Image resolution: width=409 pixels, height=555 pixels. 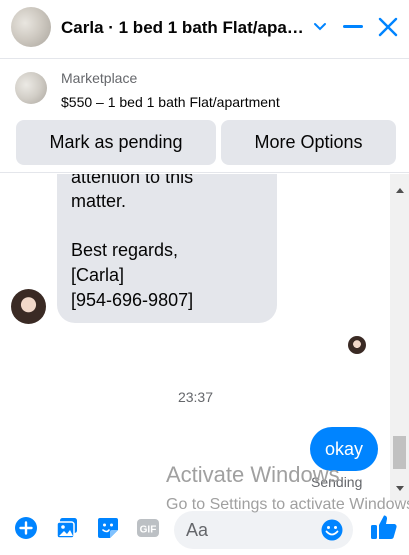 I want to click on message-input-container, so click(x=263, y=530).